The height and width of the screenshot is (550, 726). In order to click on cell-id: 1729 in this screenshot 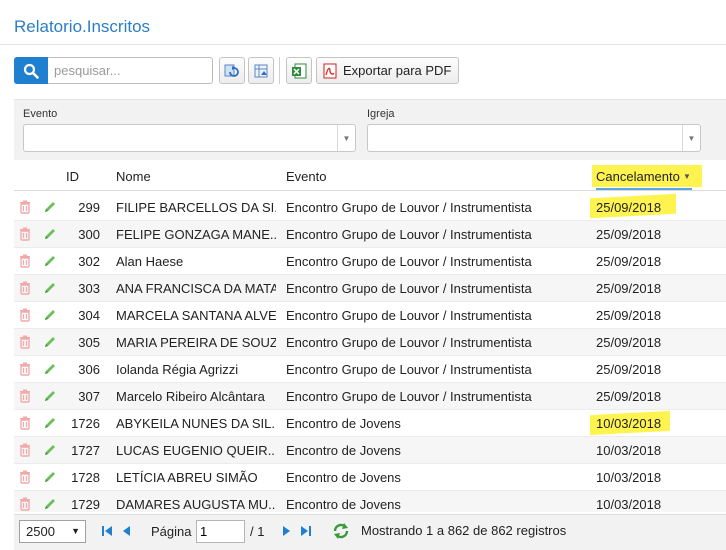, I will do `click(85, 504)`.